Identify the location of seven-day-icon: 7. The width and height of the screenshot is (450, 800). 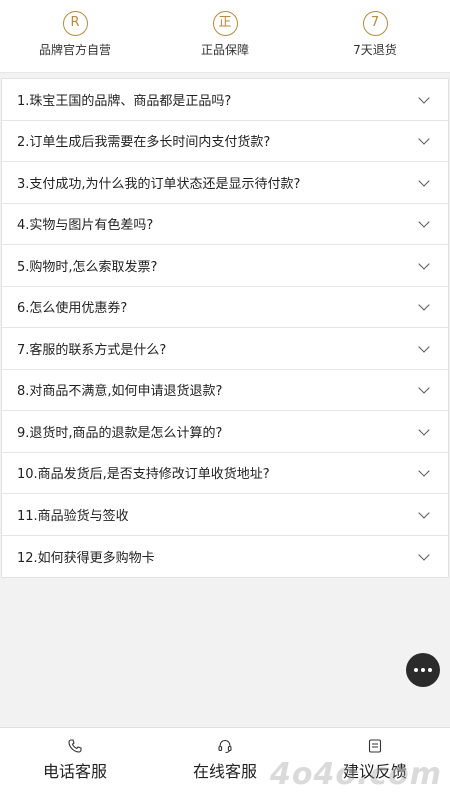
(375, 23).